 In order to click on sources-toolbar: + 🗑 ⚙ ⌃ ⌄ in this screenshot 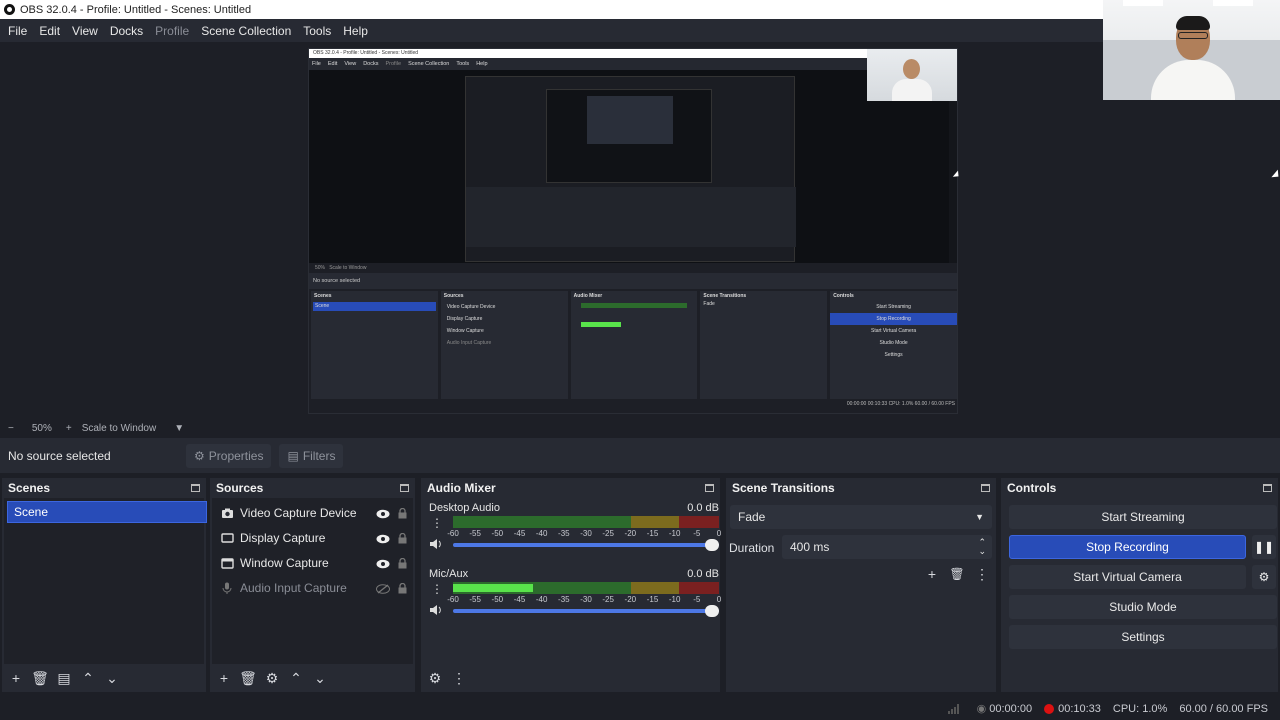, I will do `click(312, 678)`.